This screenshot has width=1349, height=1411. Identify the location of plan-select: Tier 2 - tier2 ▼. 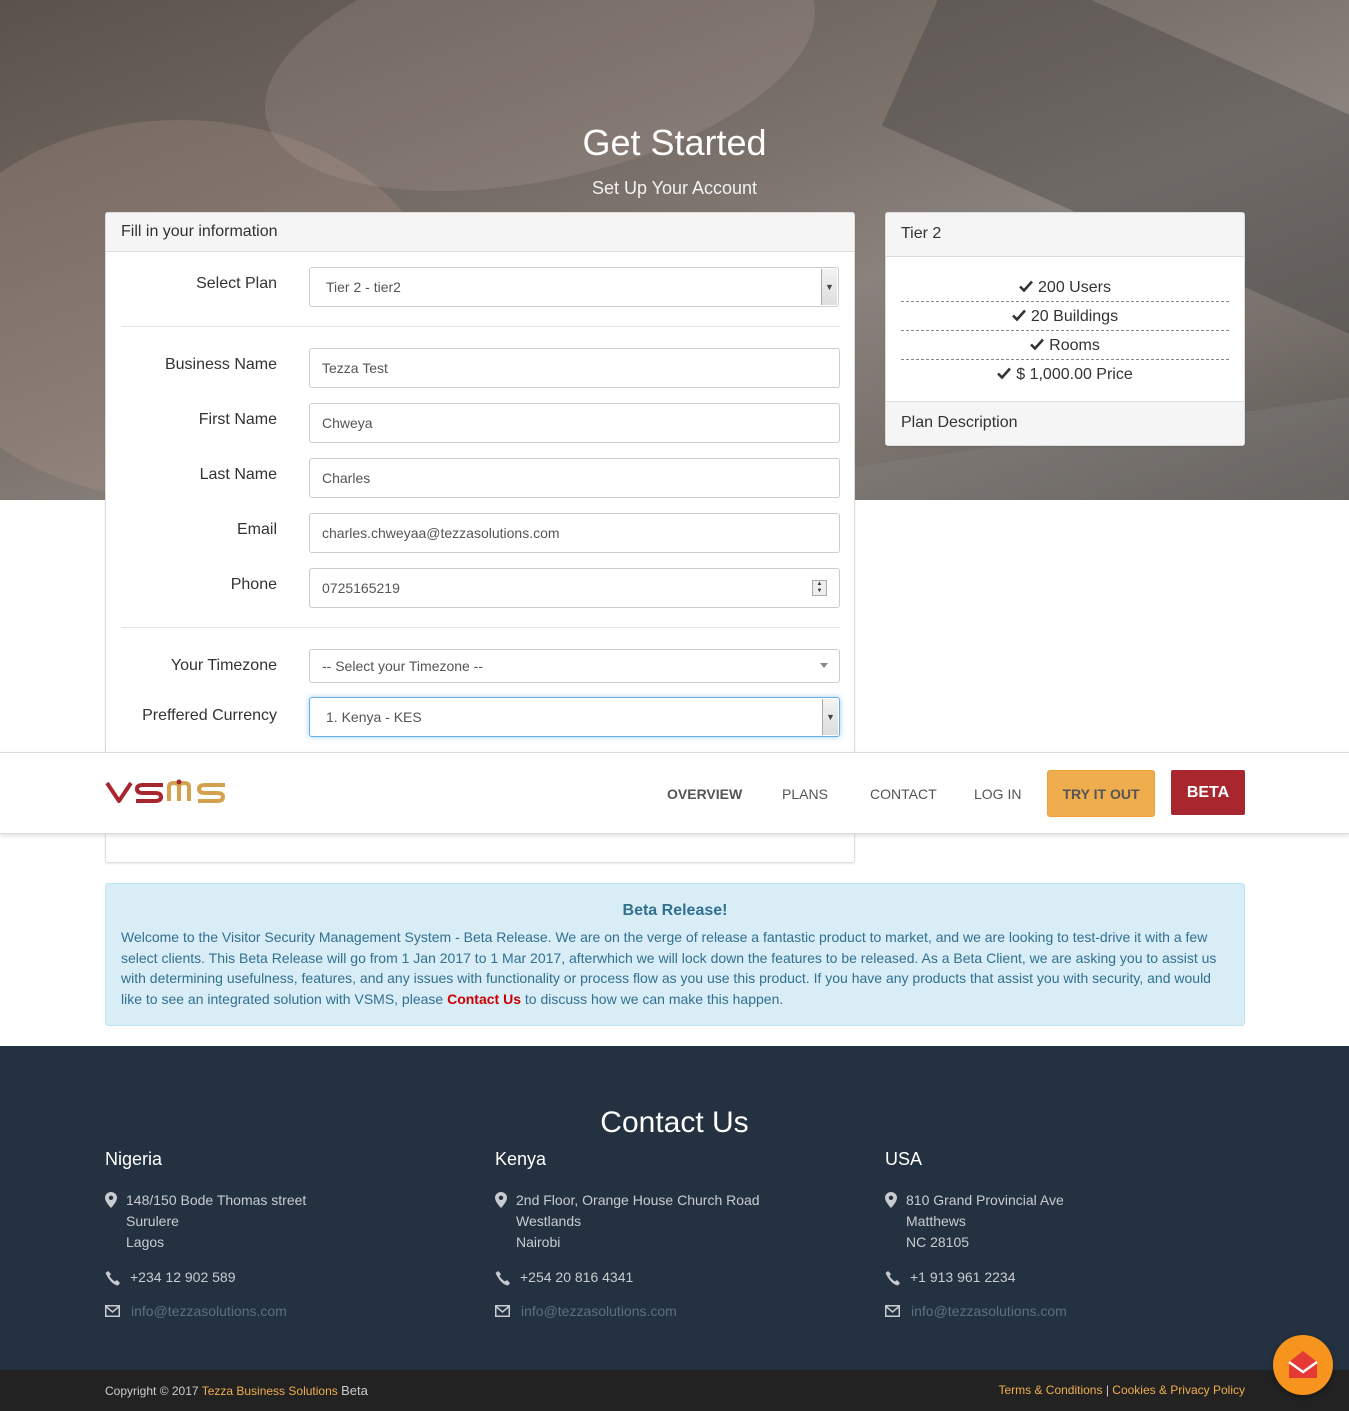
(574, 287).